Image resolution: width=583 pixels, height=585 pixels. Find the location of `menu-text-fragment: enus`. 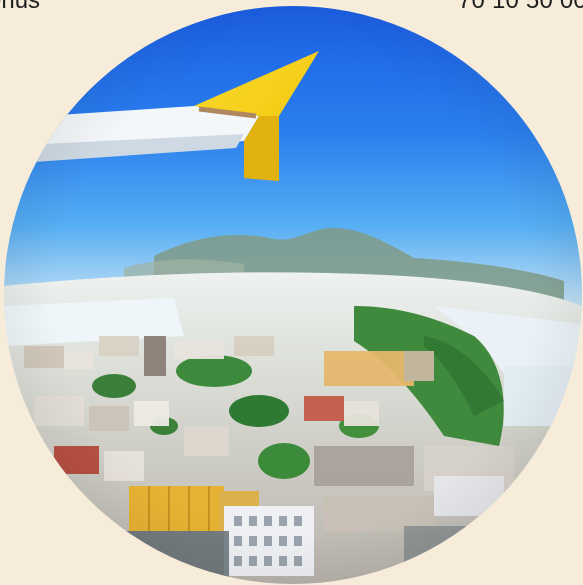

menu-text-fragment: enus is located at coordinates (20, 7).